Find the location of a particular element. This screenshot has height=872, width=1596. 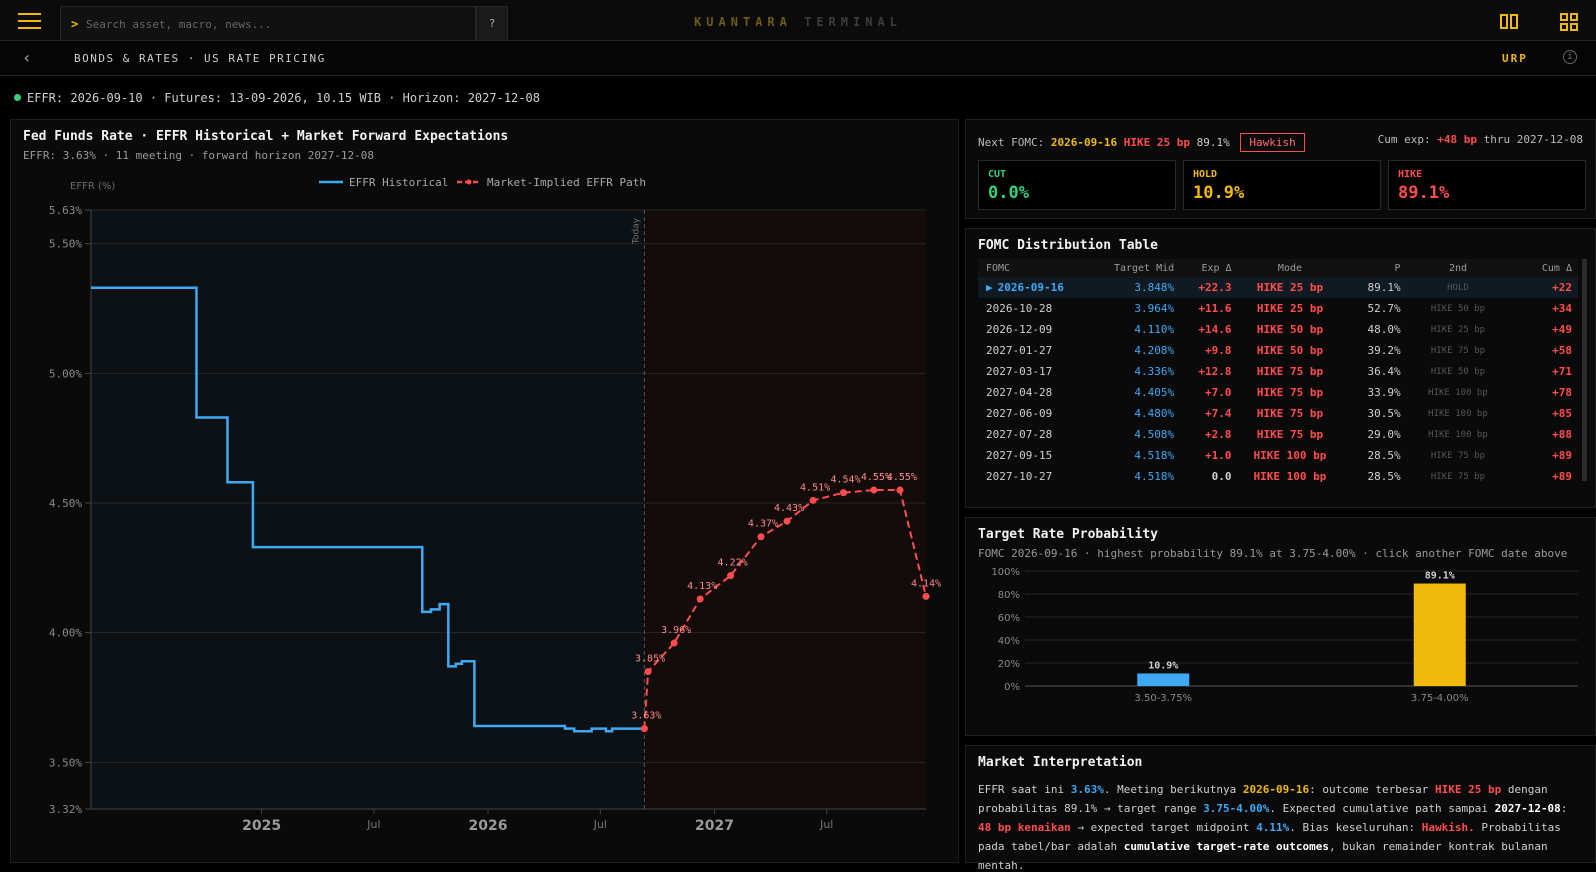

mode-cell: HIKE 75 bp is located at coordinates (1290, 434).